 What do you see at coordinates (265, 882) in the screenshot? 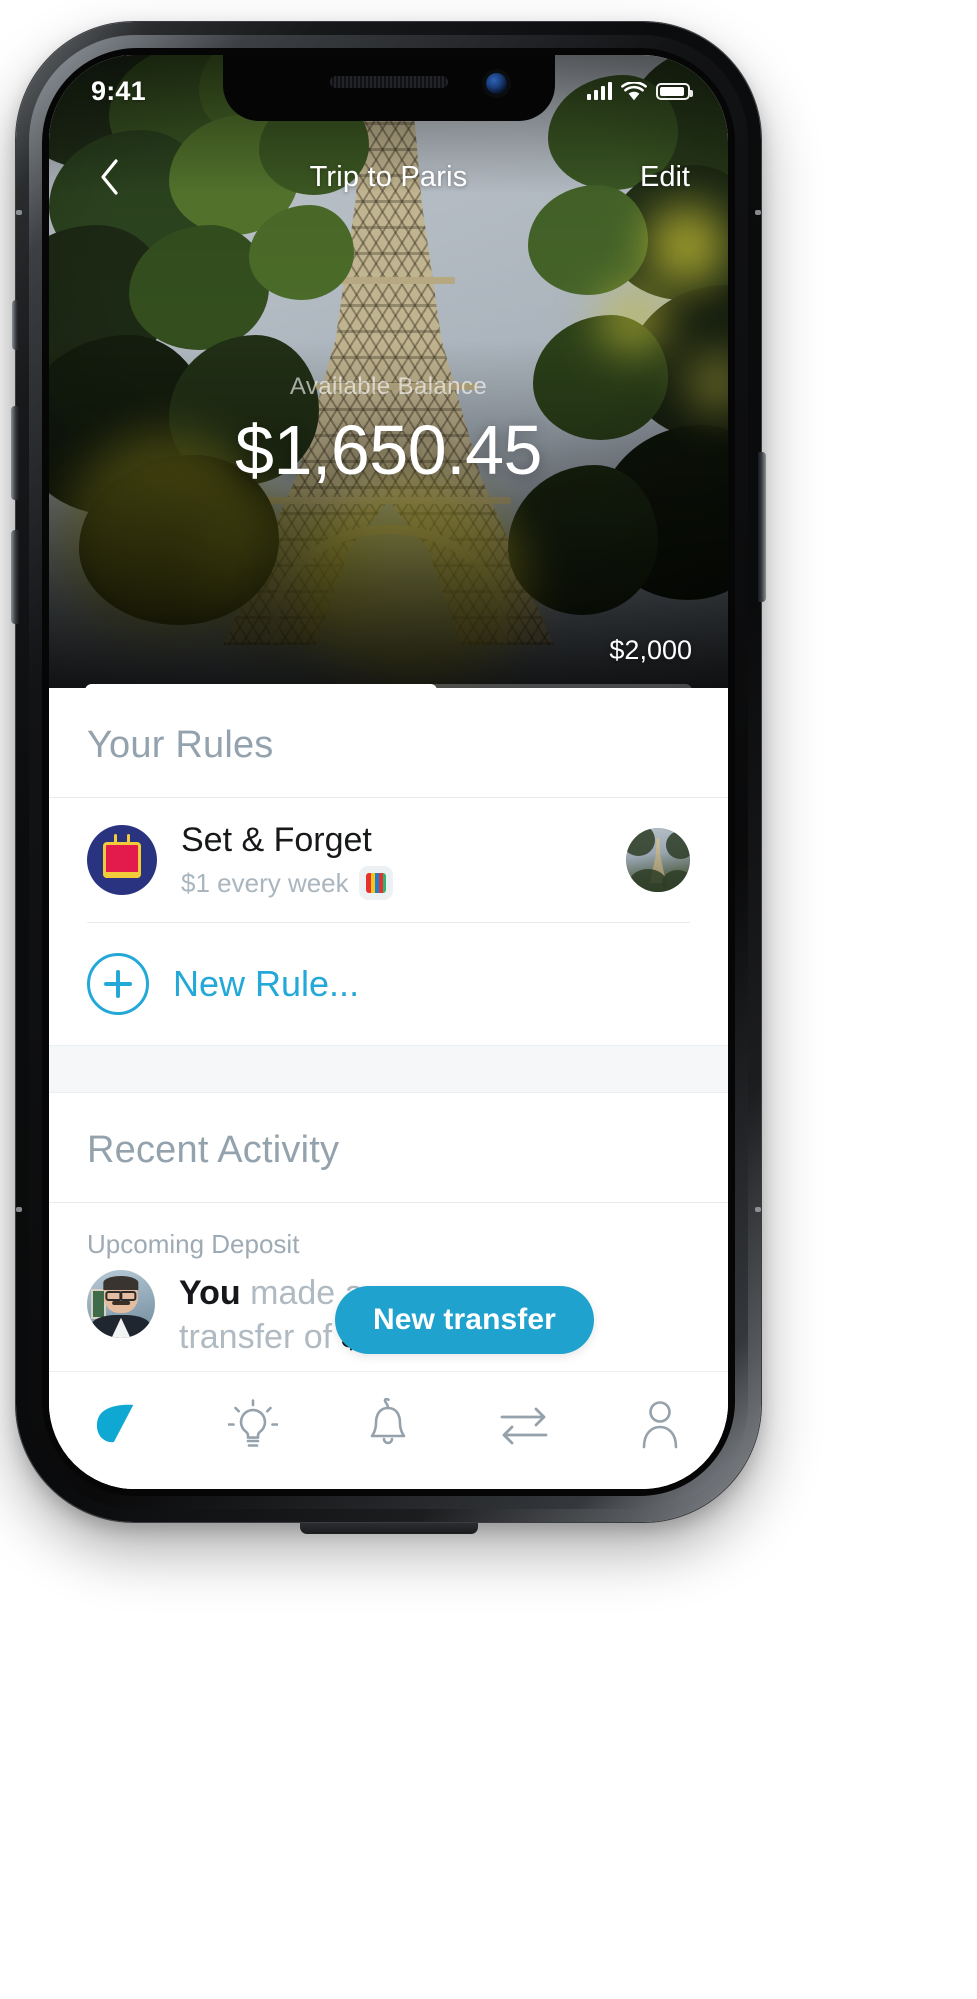
I see `rule-subtitle: $1 every week` at bounding box center [265, 882].